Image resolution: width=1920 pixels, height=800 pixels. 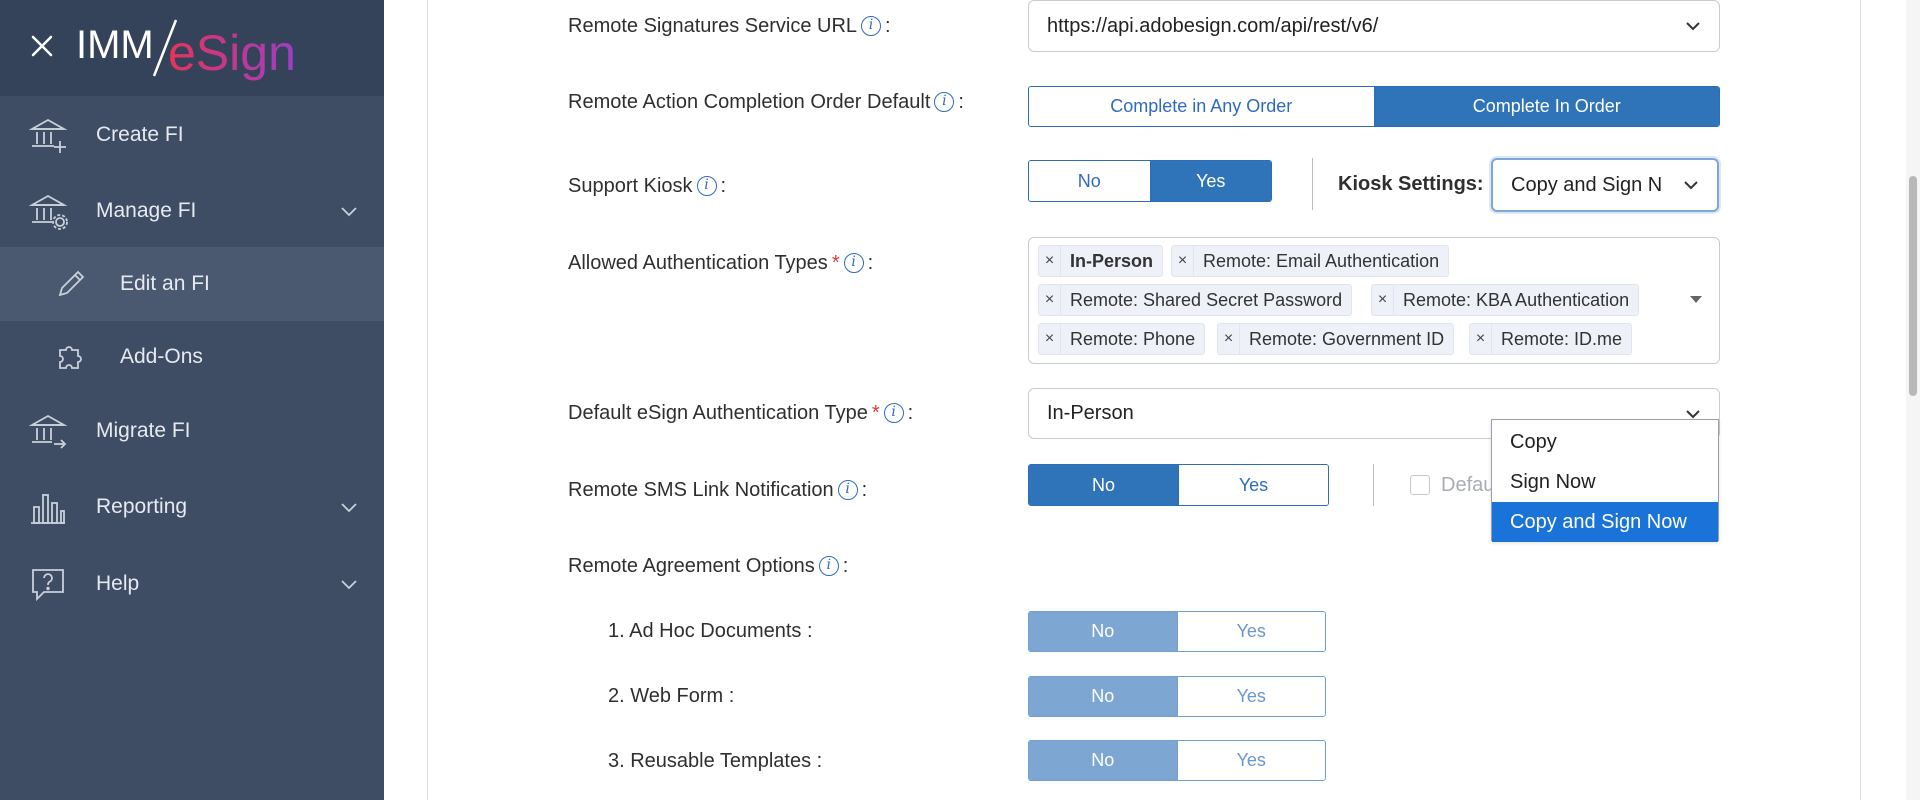 I want to click on kiosk-settings-label: Kiosk Settings:, so click(x=1411, y=184).